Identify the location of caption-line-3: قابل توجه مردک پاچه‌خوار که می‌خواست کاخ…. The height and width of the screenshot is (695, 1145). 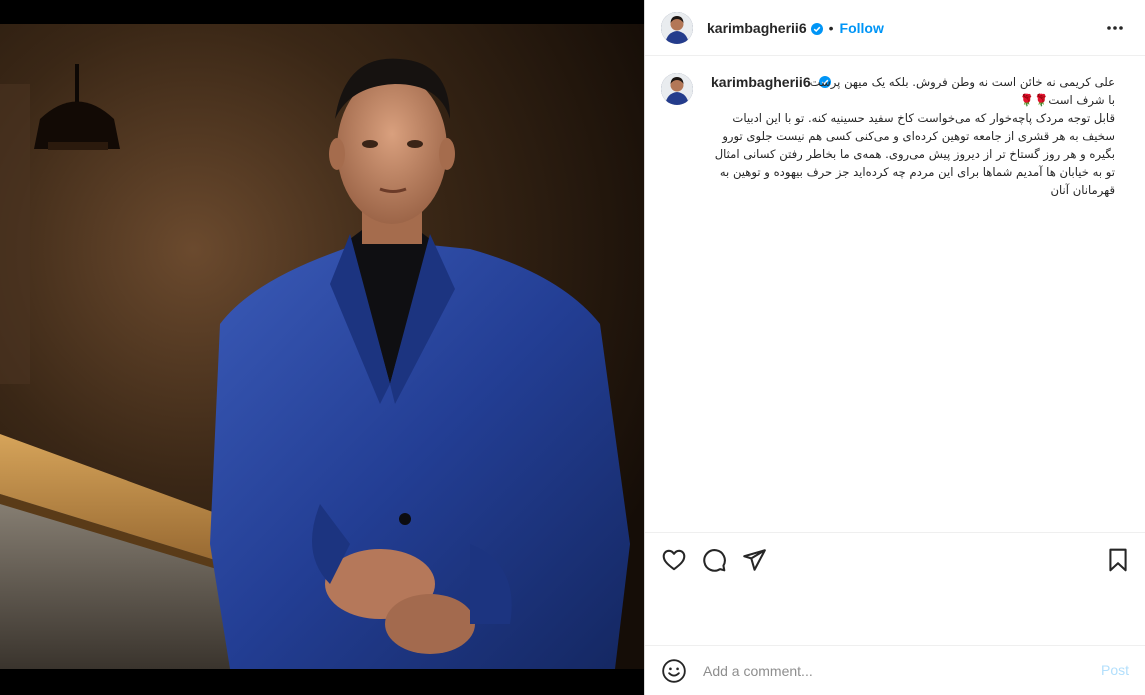
(914, 154).